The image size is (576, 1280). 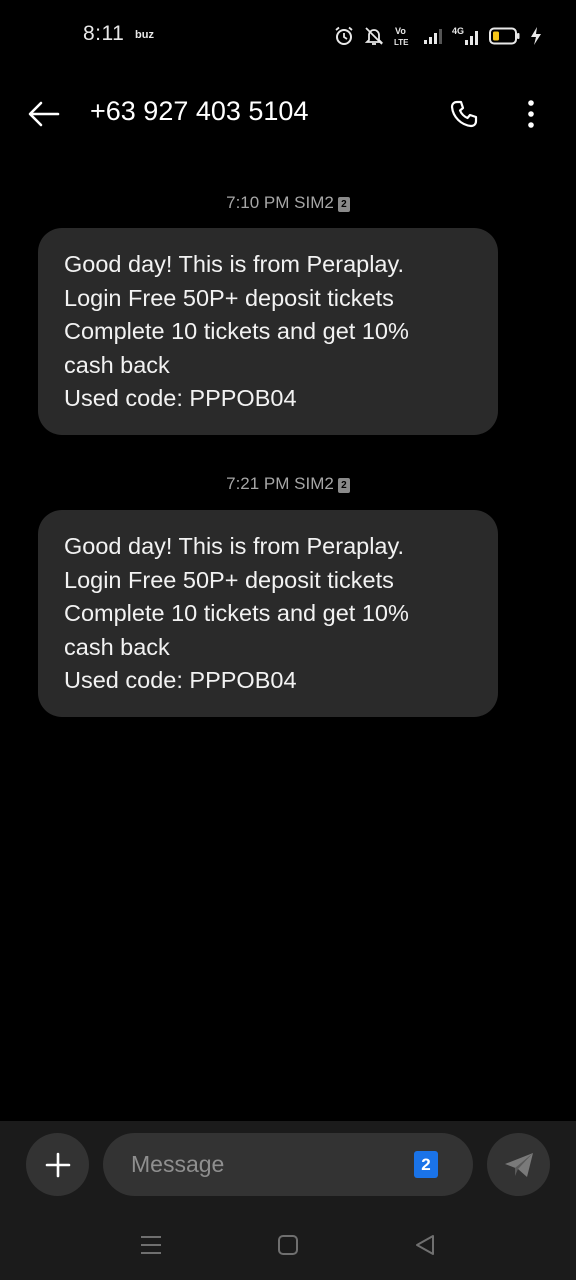 I want to click on volte-icon: Vo LTE, so click(x=404, y=36).